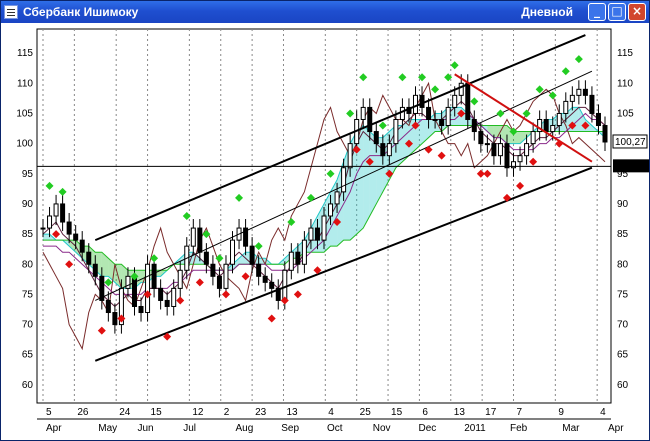 This screenshot has width=650, height=441. Describe the element at coordinates (227, 412) in the screenshot. I see `x-day-label-5: 2` at that location.